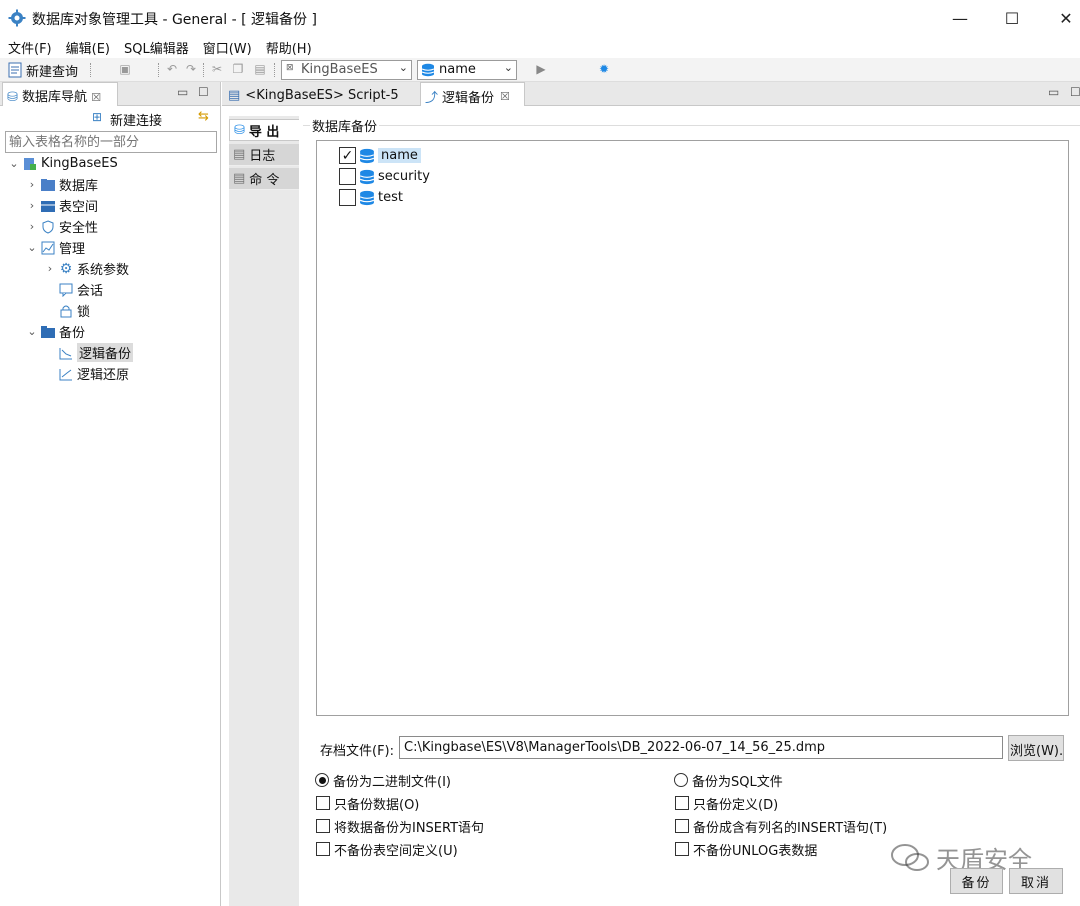 The width and height of the screenshot is (1080, 906). What do you see at coordinates (264, 155) in the screenshot?
I see `side-tab-log: ▤ 日志` at bounding box center [264, 155].